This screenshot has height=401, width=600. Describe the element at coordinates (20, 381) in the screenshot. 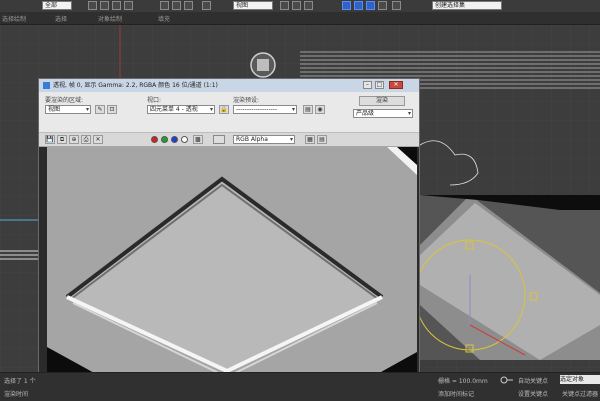

I see `selection-status: 选择了 1 个` at that location.